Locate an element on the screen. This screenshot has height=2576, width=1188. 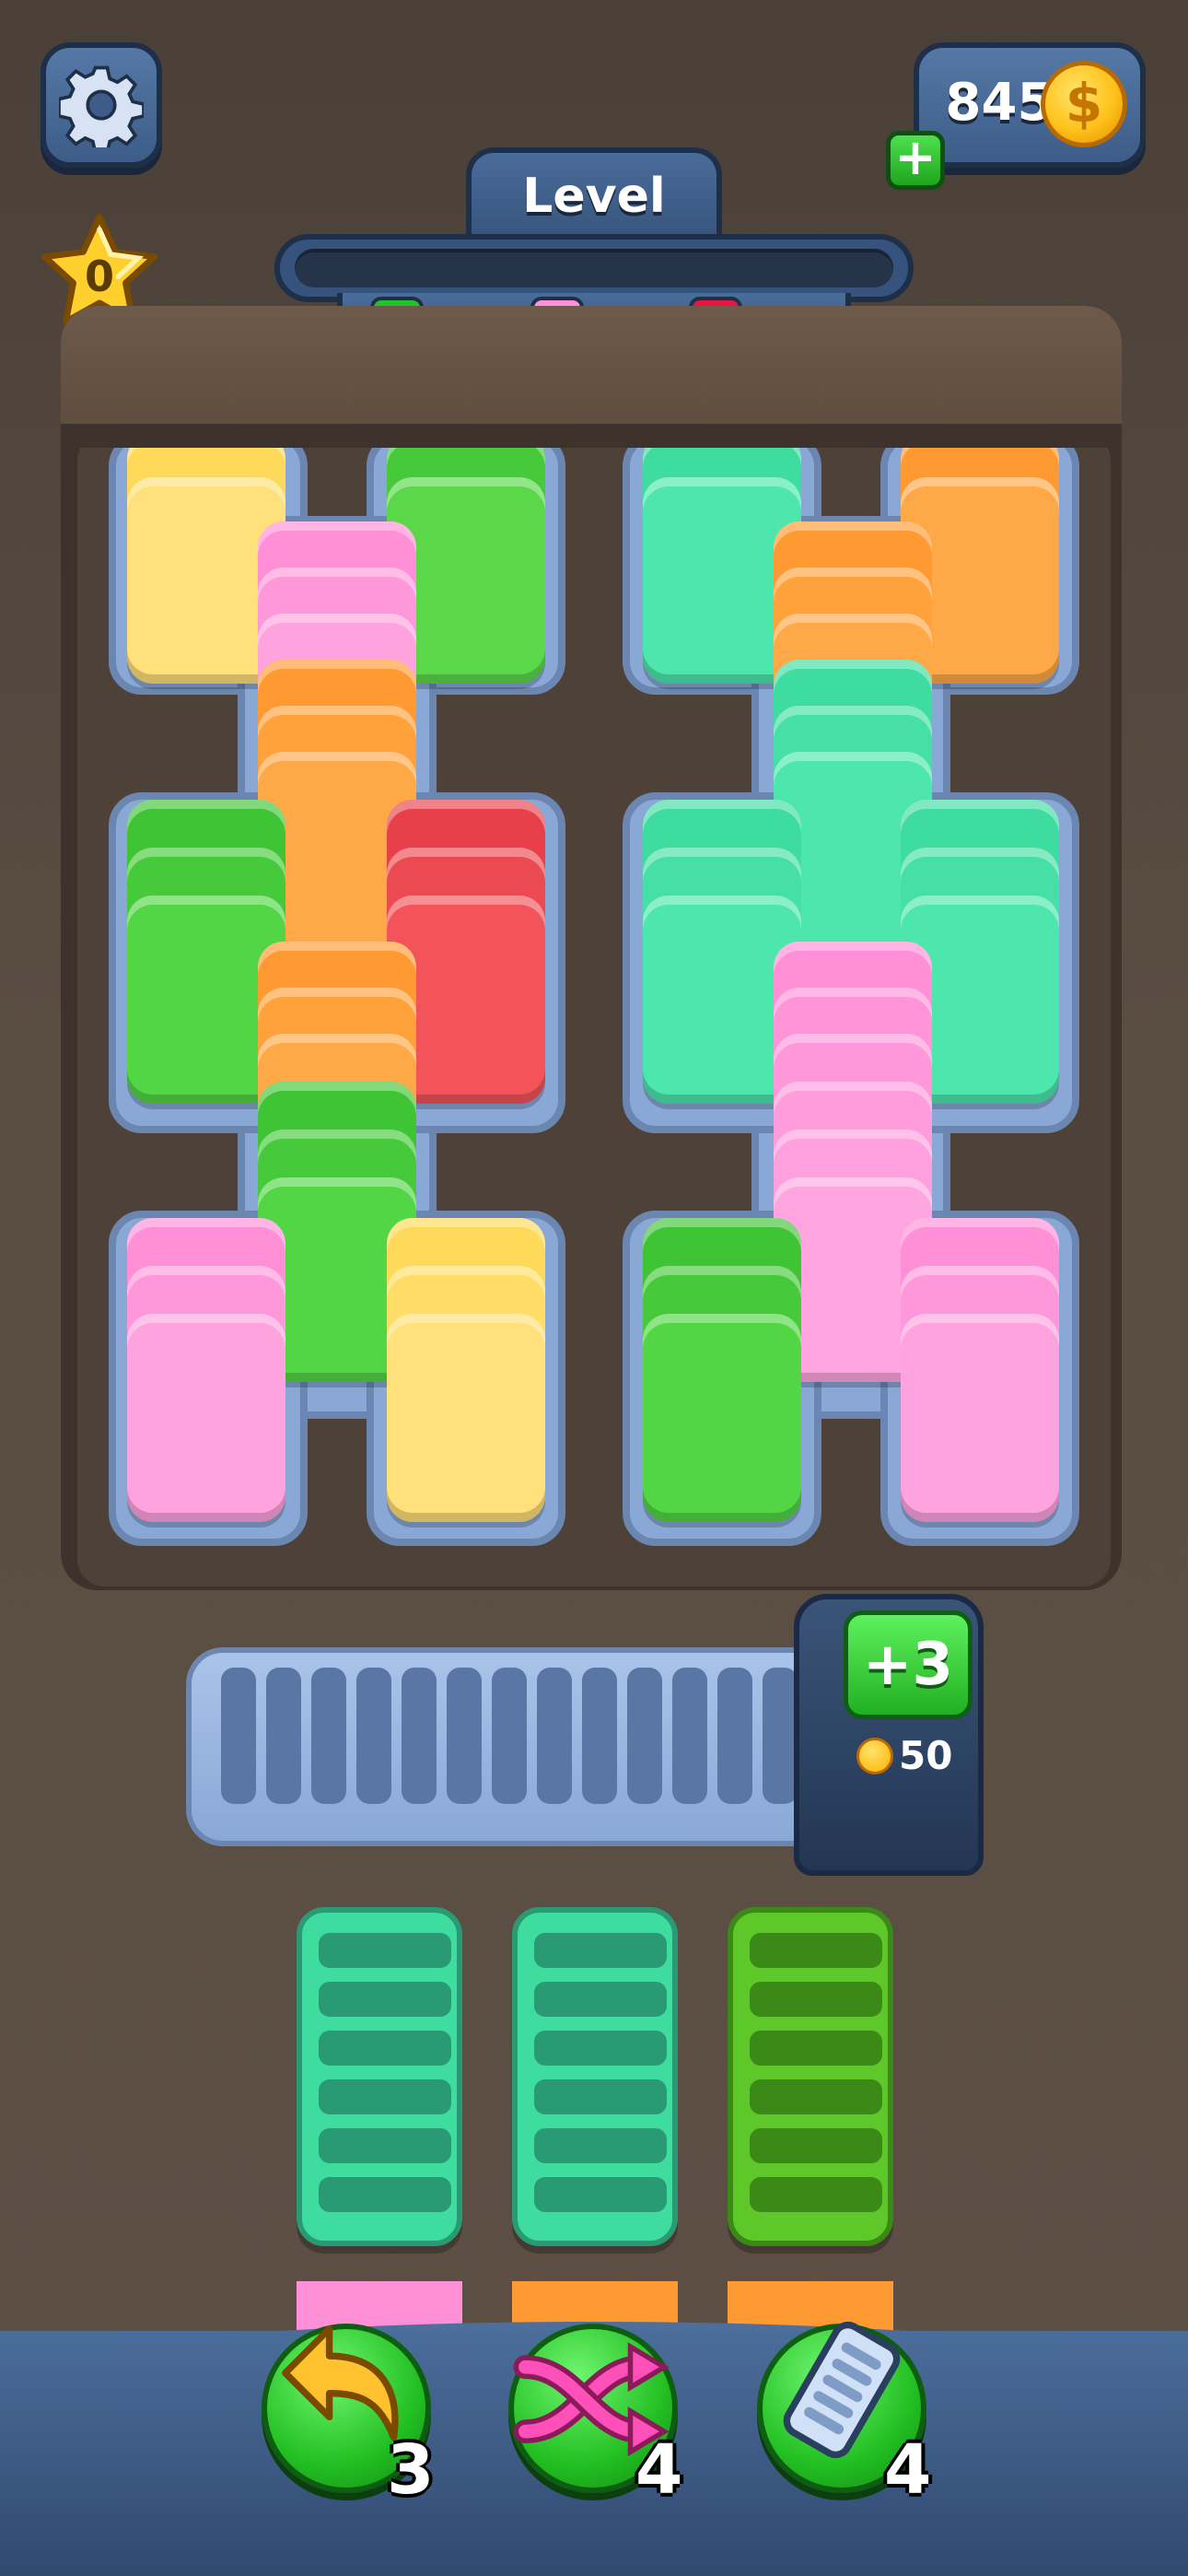
buy-coins-button: + is located at coordinates (915, 160).